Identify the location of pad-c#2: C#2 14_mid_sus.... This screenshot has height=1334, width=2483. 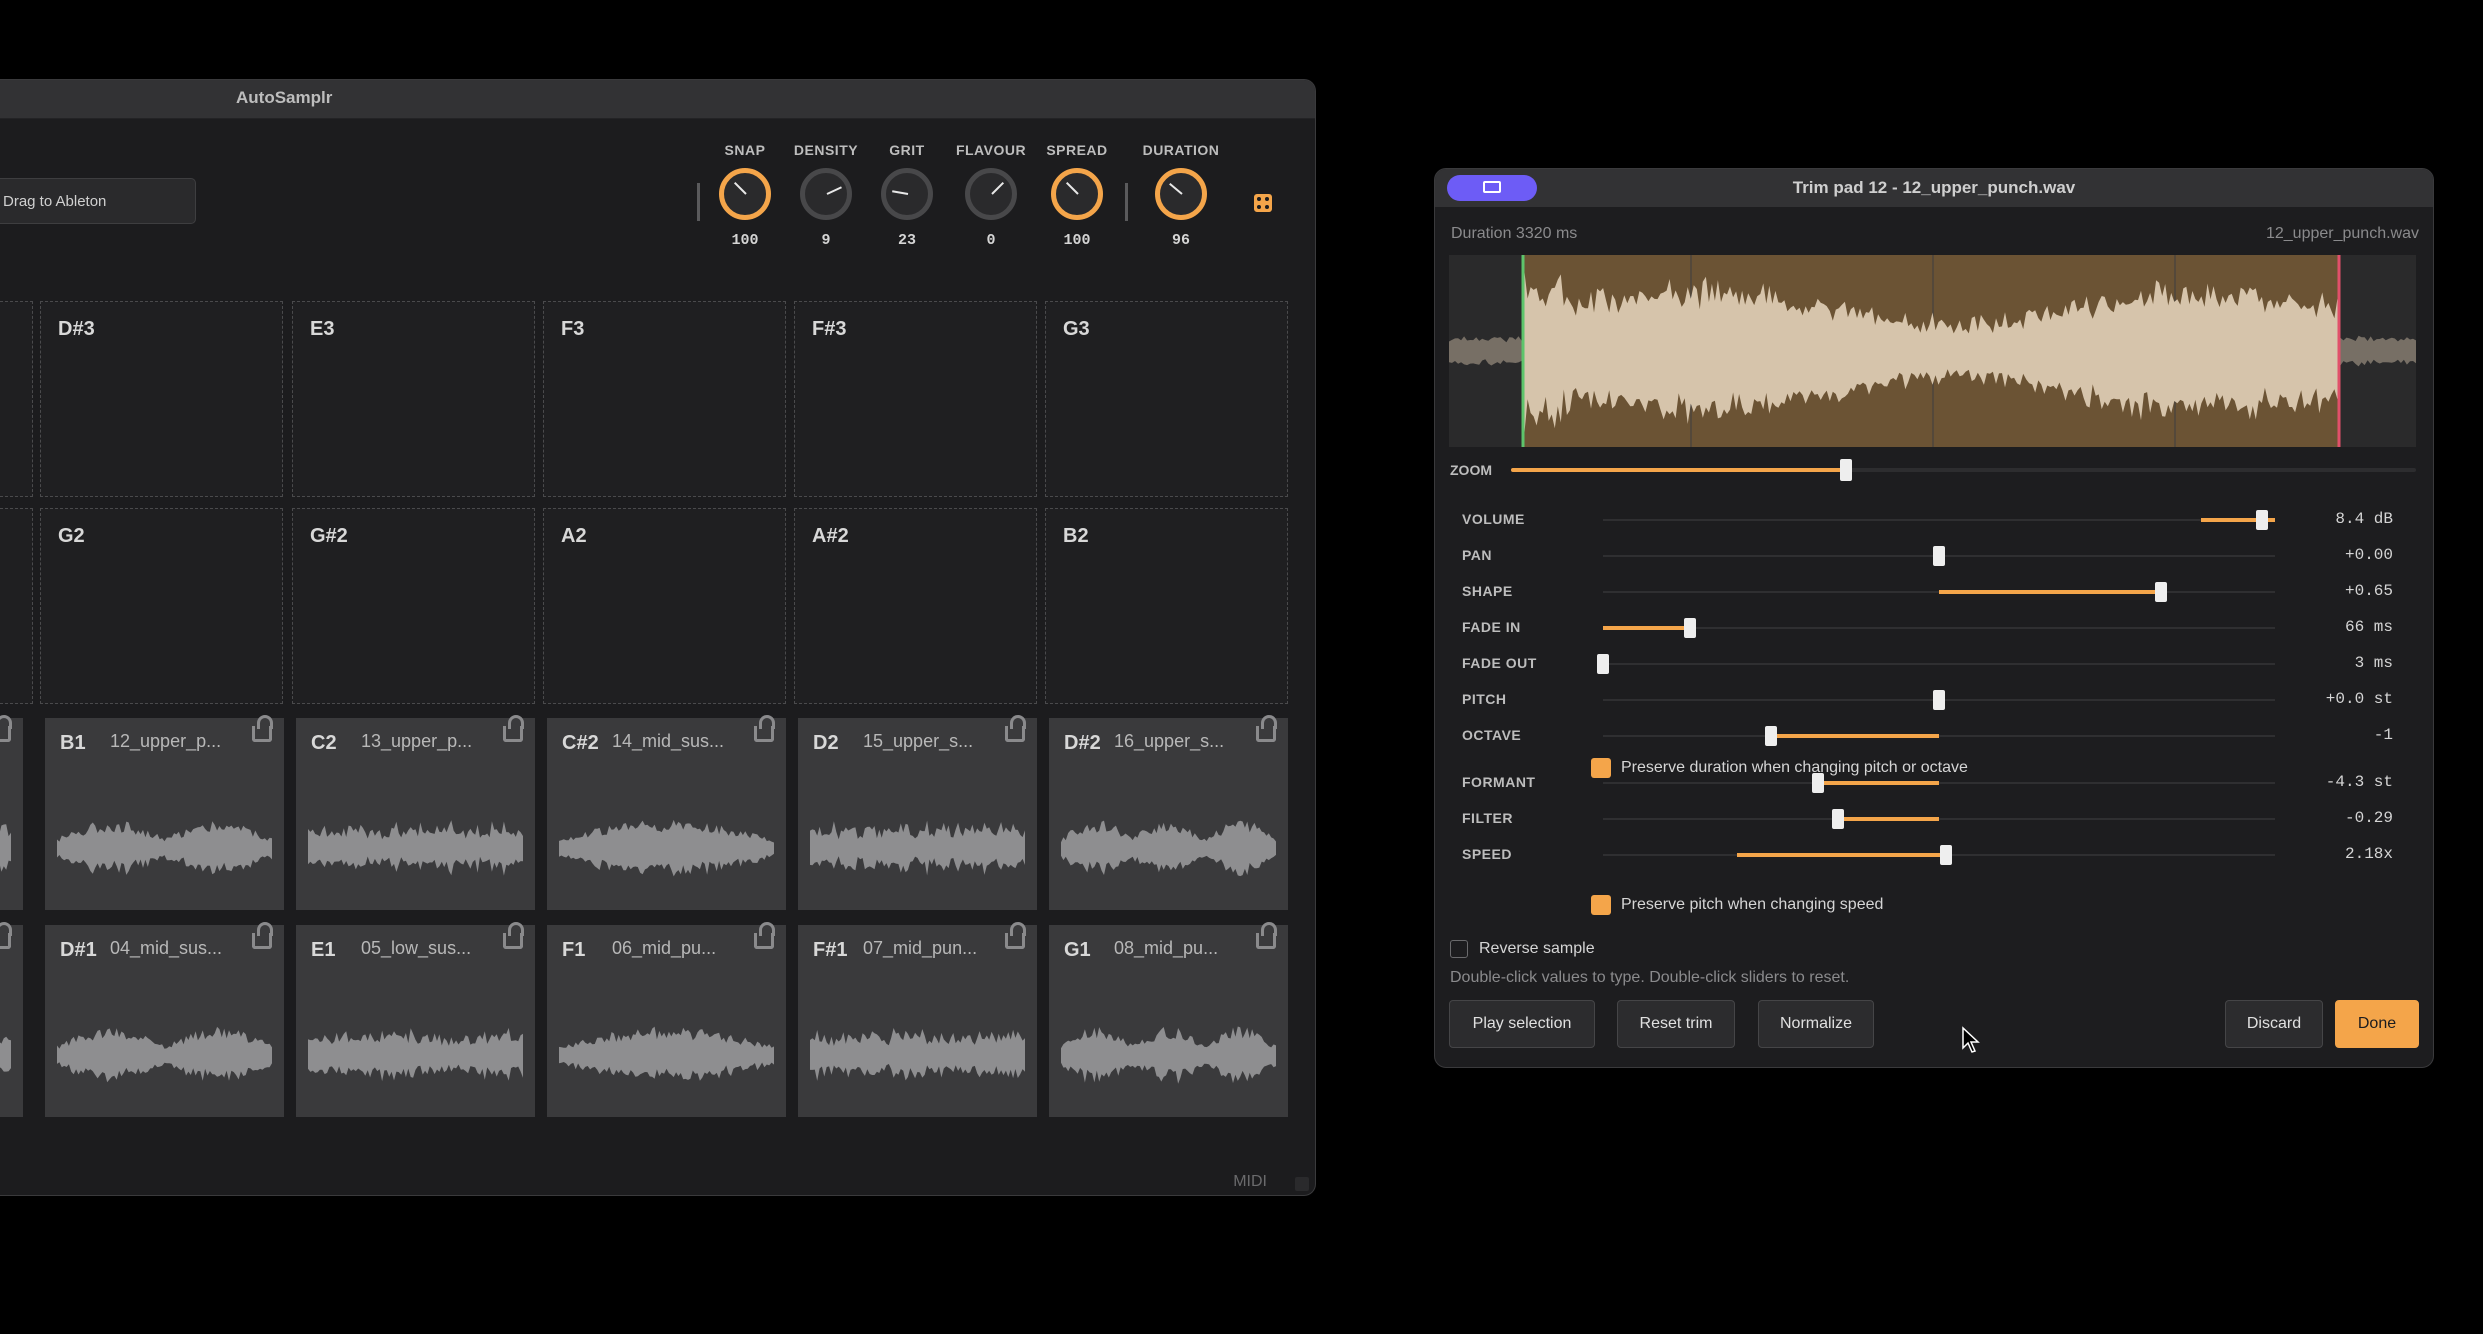
(666, 812).